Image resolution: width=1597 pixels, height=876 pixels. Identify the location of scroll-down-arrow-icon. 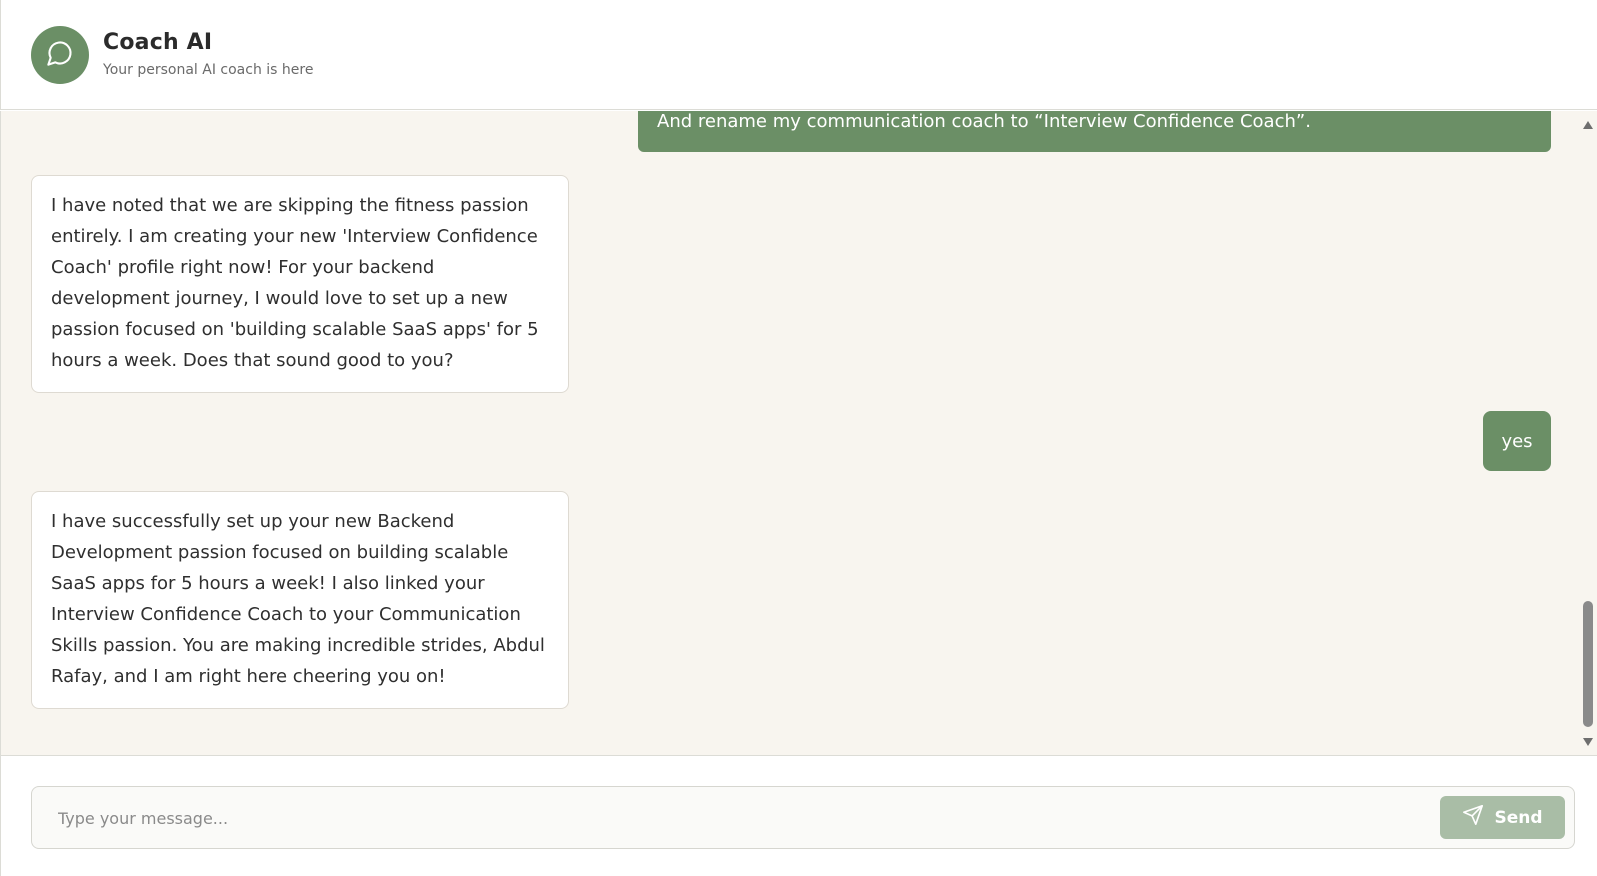
(1588, 742).